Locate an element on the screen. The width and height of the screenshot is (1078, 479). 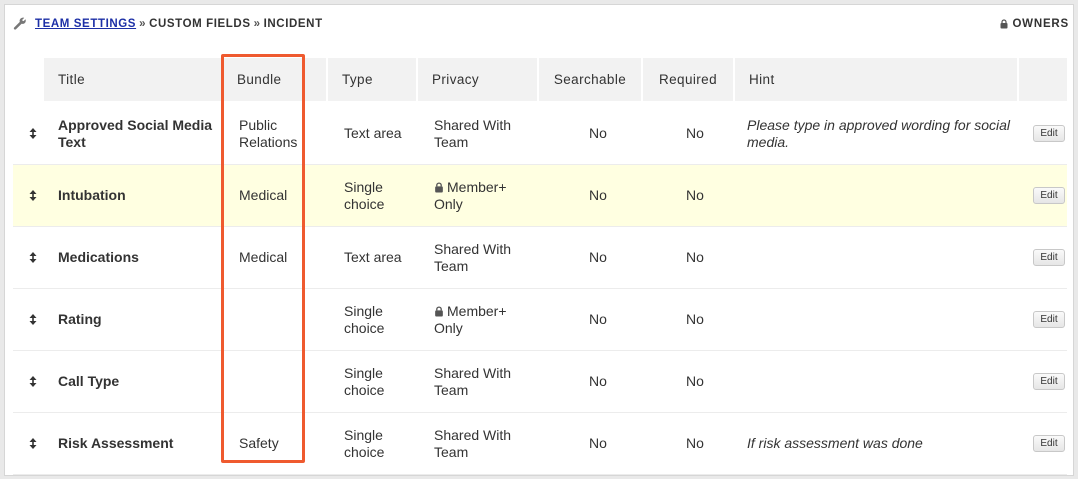
field-title-text: Medications is located at coordinates (98, 257).